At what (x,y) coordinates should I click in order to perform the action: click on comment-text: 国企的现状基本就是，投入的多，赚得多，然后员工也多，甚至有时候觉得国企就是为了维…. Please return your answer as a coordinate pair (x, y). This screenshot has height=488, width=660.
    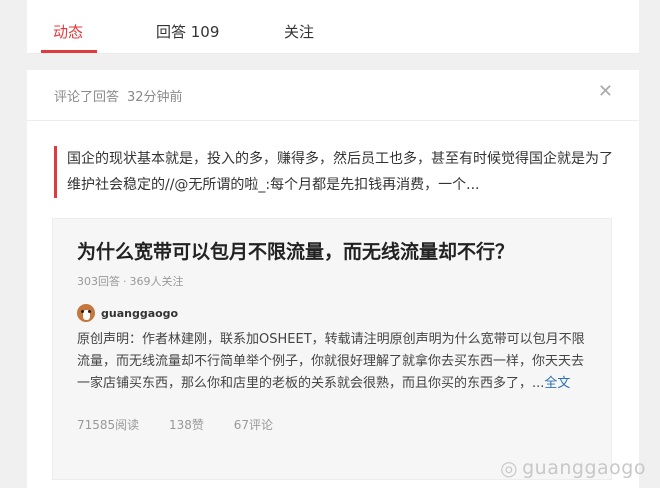
    Looking at the image, I should click on (334, 172).